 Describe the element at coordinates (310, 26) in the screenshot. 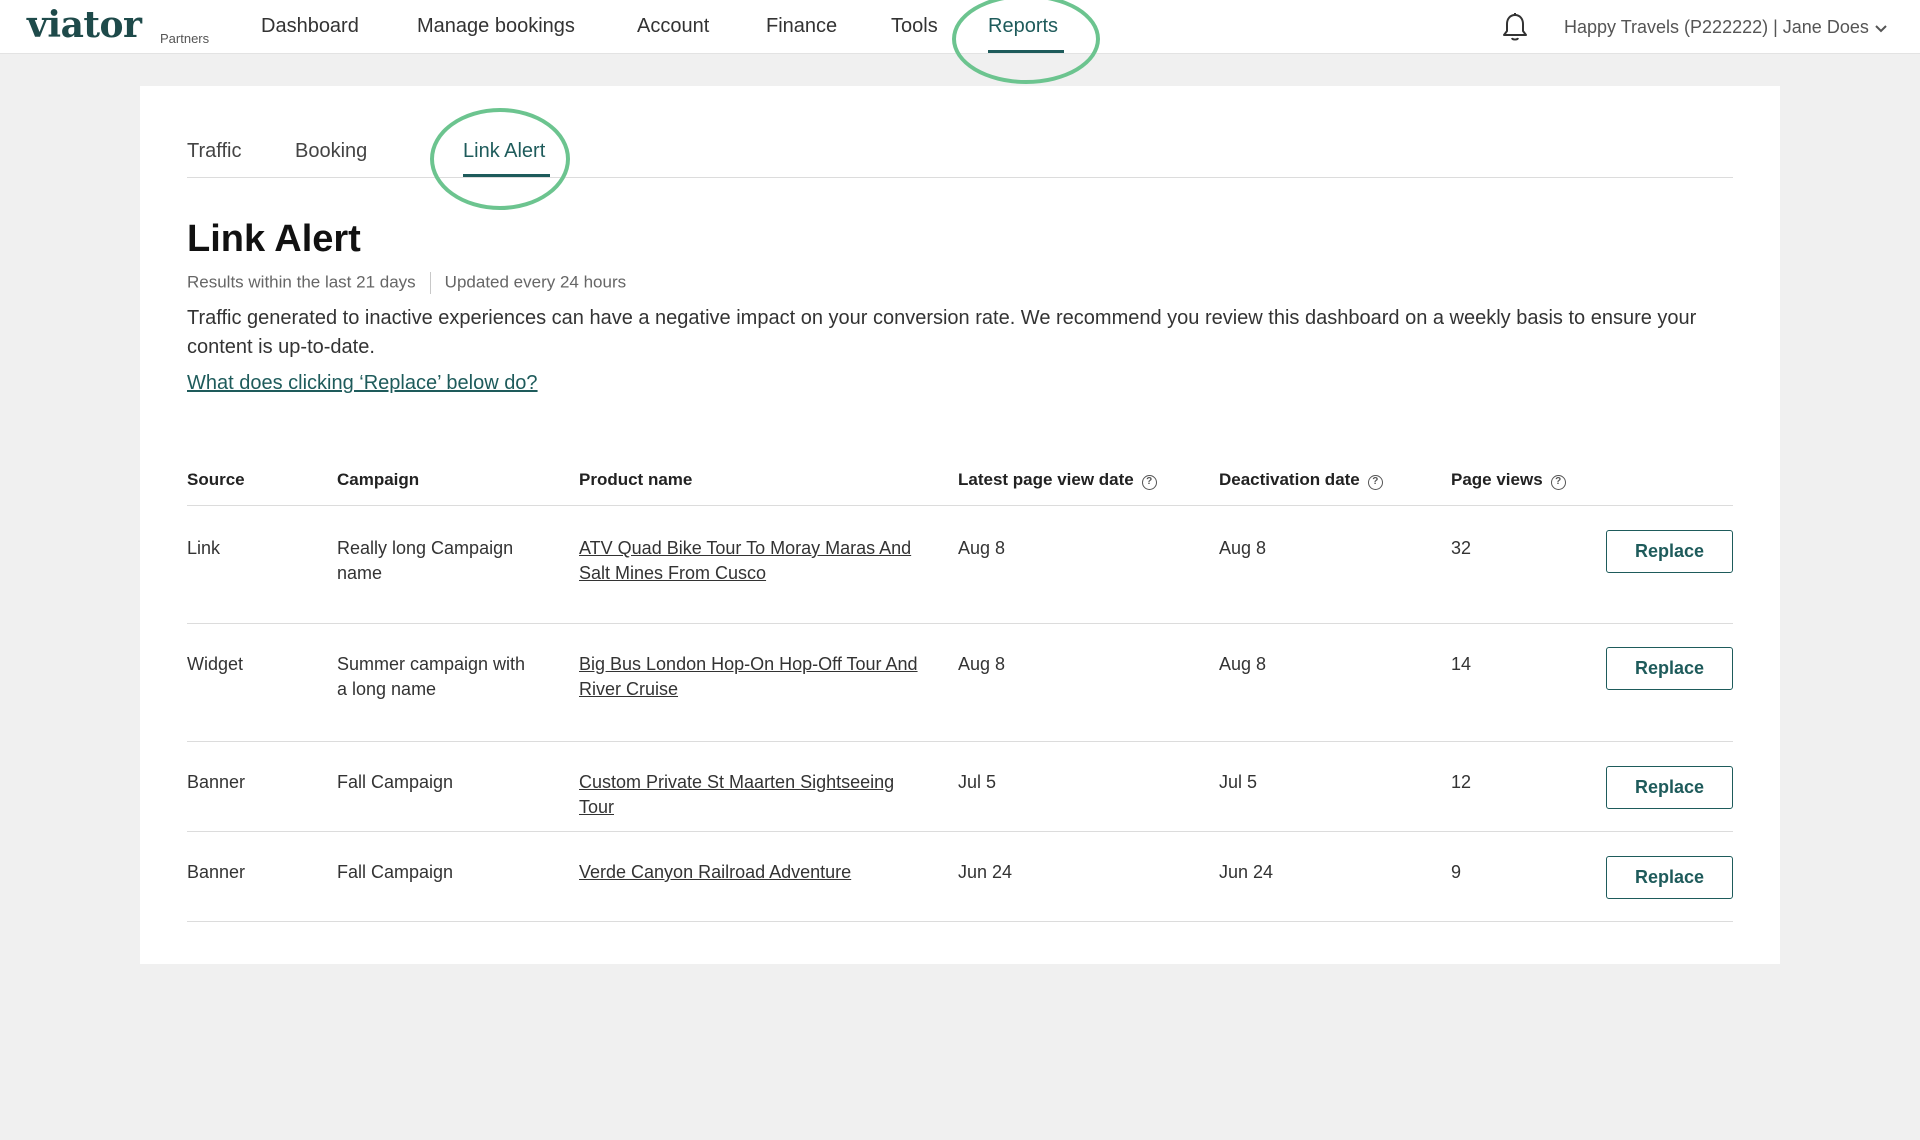

I see `nav-dashboard: Dashboard` at that location.